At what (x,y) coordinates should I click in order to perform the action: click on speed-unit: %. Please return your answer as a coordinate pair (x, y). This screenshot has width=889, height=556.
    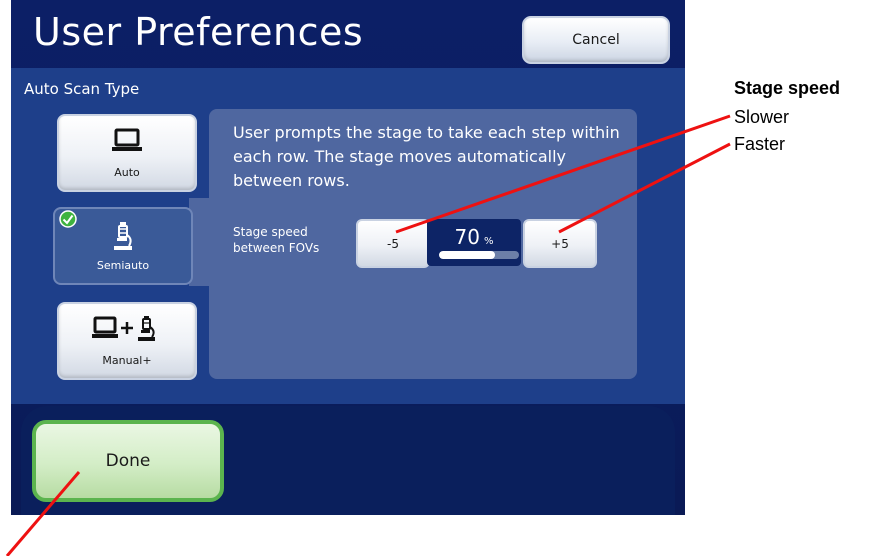
    Looking at the image, I should click on (488, 241).